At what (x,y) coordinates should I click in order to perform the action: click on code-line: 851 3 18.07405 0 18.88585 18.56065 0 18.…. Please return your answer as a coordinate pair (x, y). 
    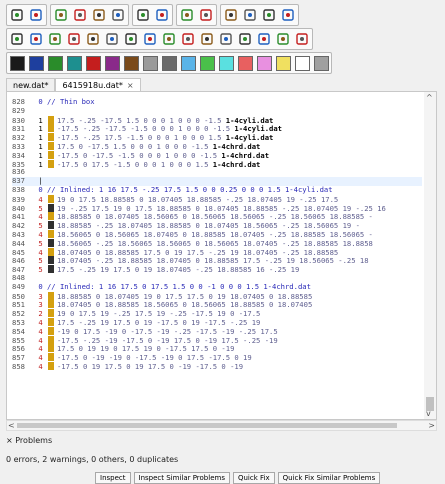
    Looking at the image, I should click on (217, 304).